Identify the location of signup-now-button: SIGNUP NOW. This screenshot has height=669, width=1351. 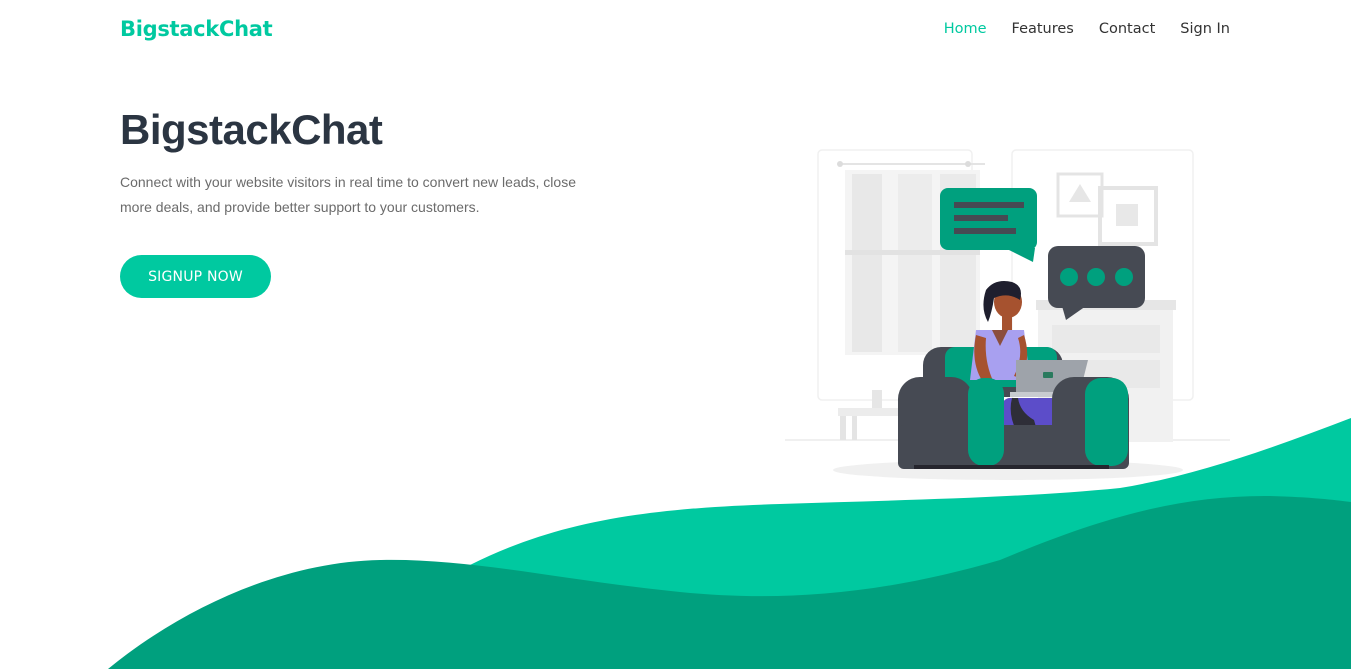
(195, 276).